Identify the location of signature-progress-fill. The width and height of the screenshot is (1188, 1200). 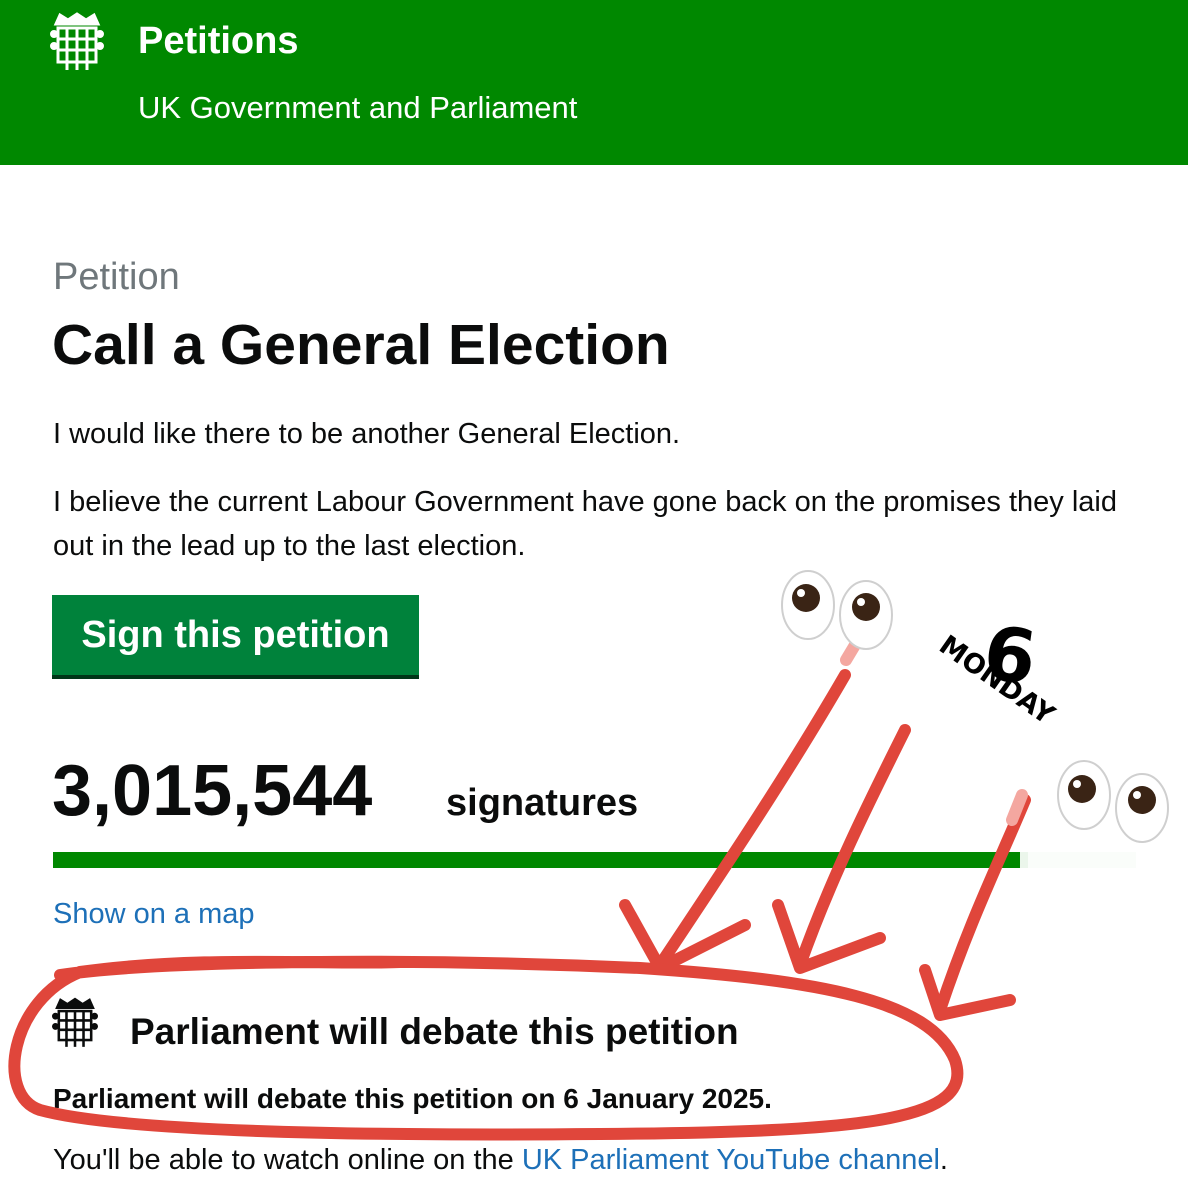
(540, 860).